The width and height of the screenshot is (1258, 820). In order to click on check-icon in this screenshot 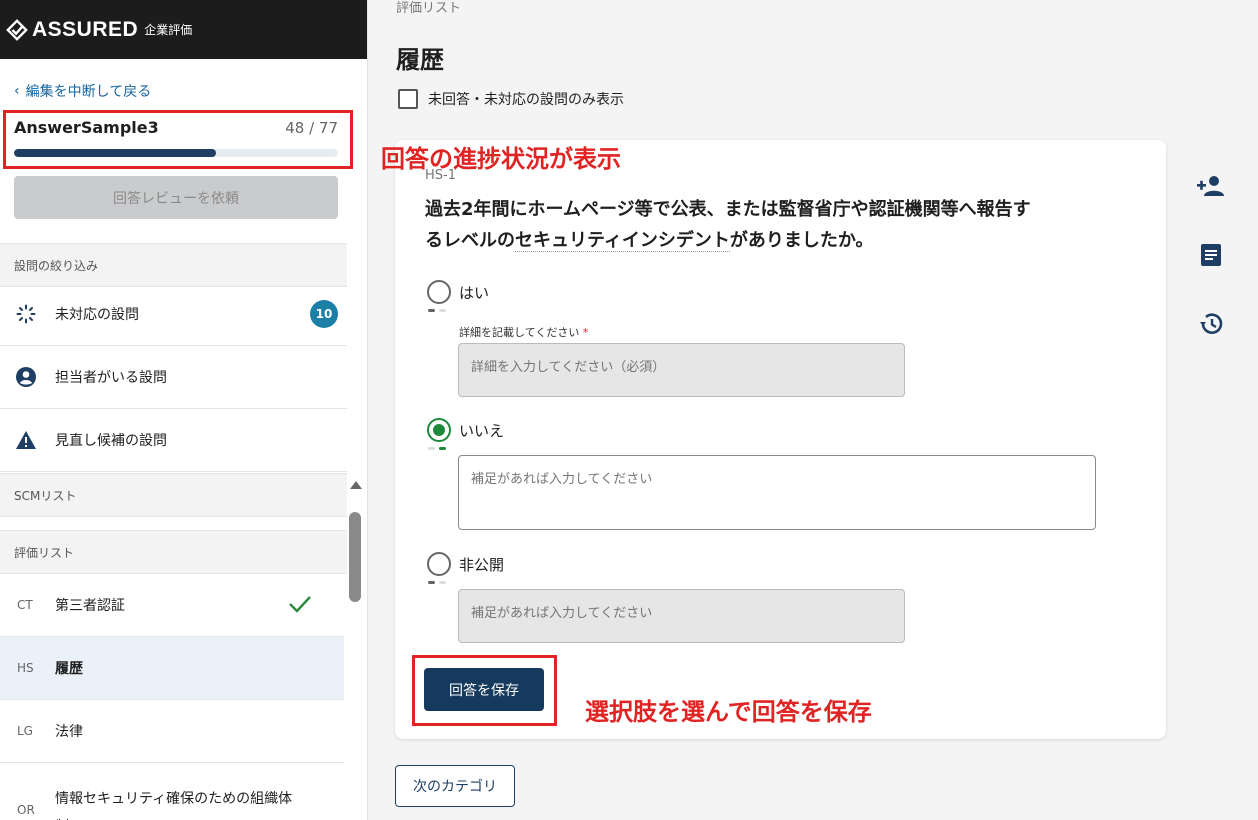, I will do `click(300, 604)`.